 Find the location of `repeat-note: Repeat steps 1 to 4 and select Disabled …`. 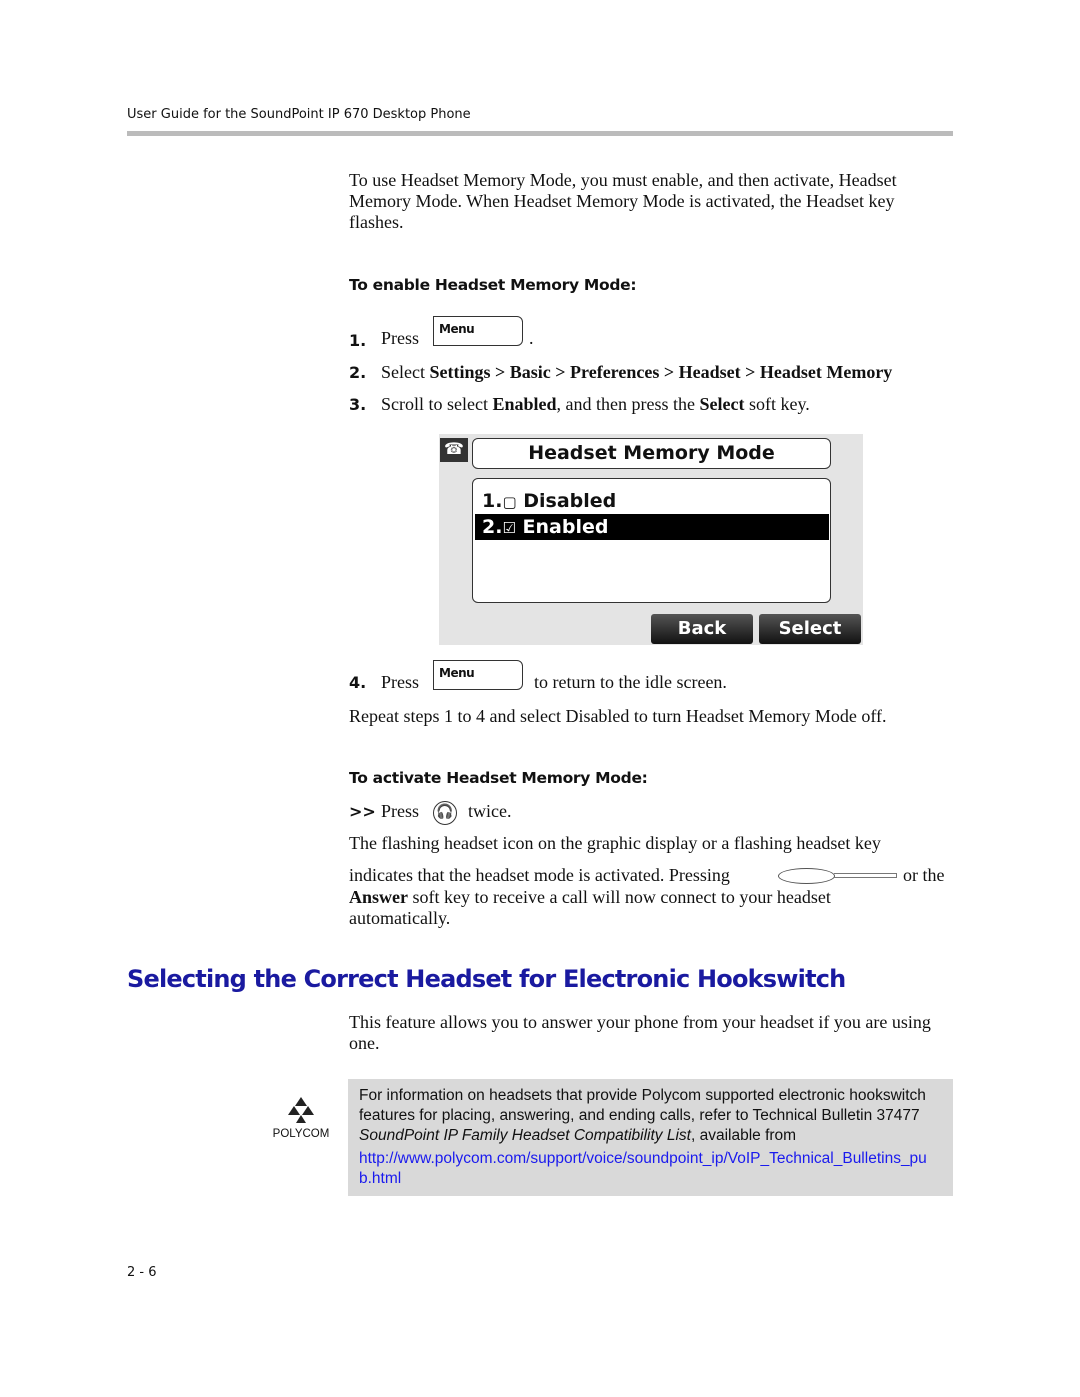

repeat-note: Repeat steps 1 to 4 and select Disabled … is located at coordinates (618, 716).